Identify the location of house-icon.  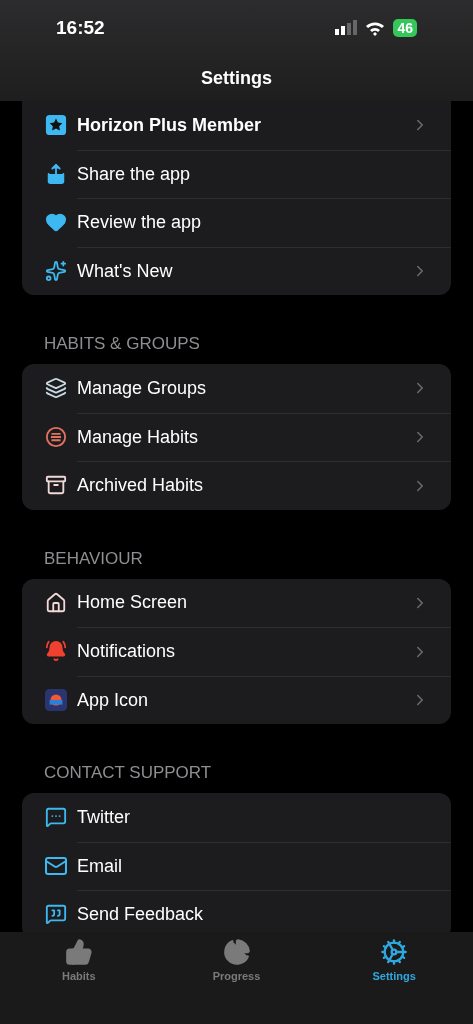
(56, 602).